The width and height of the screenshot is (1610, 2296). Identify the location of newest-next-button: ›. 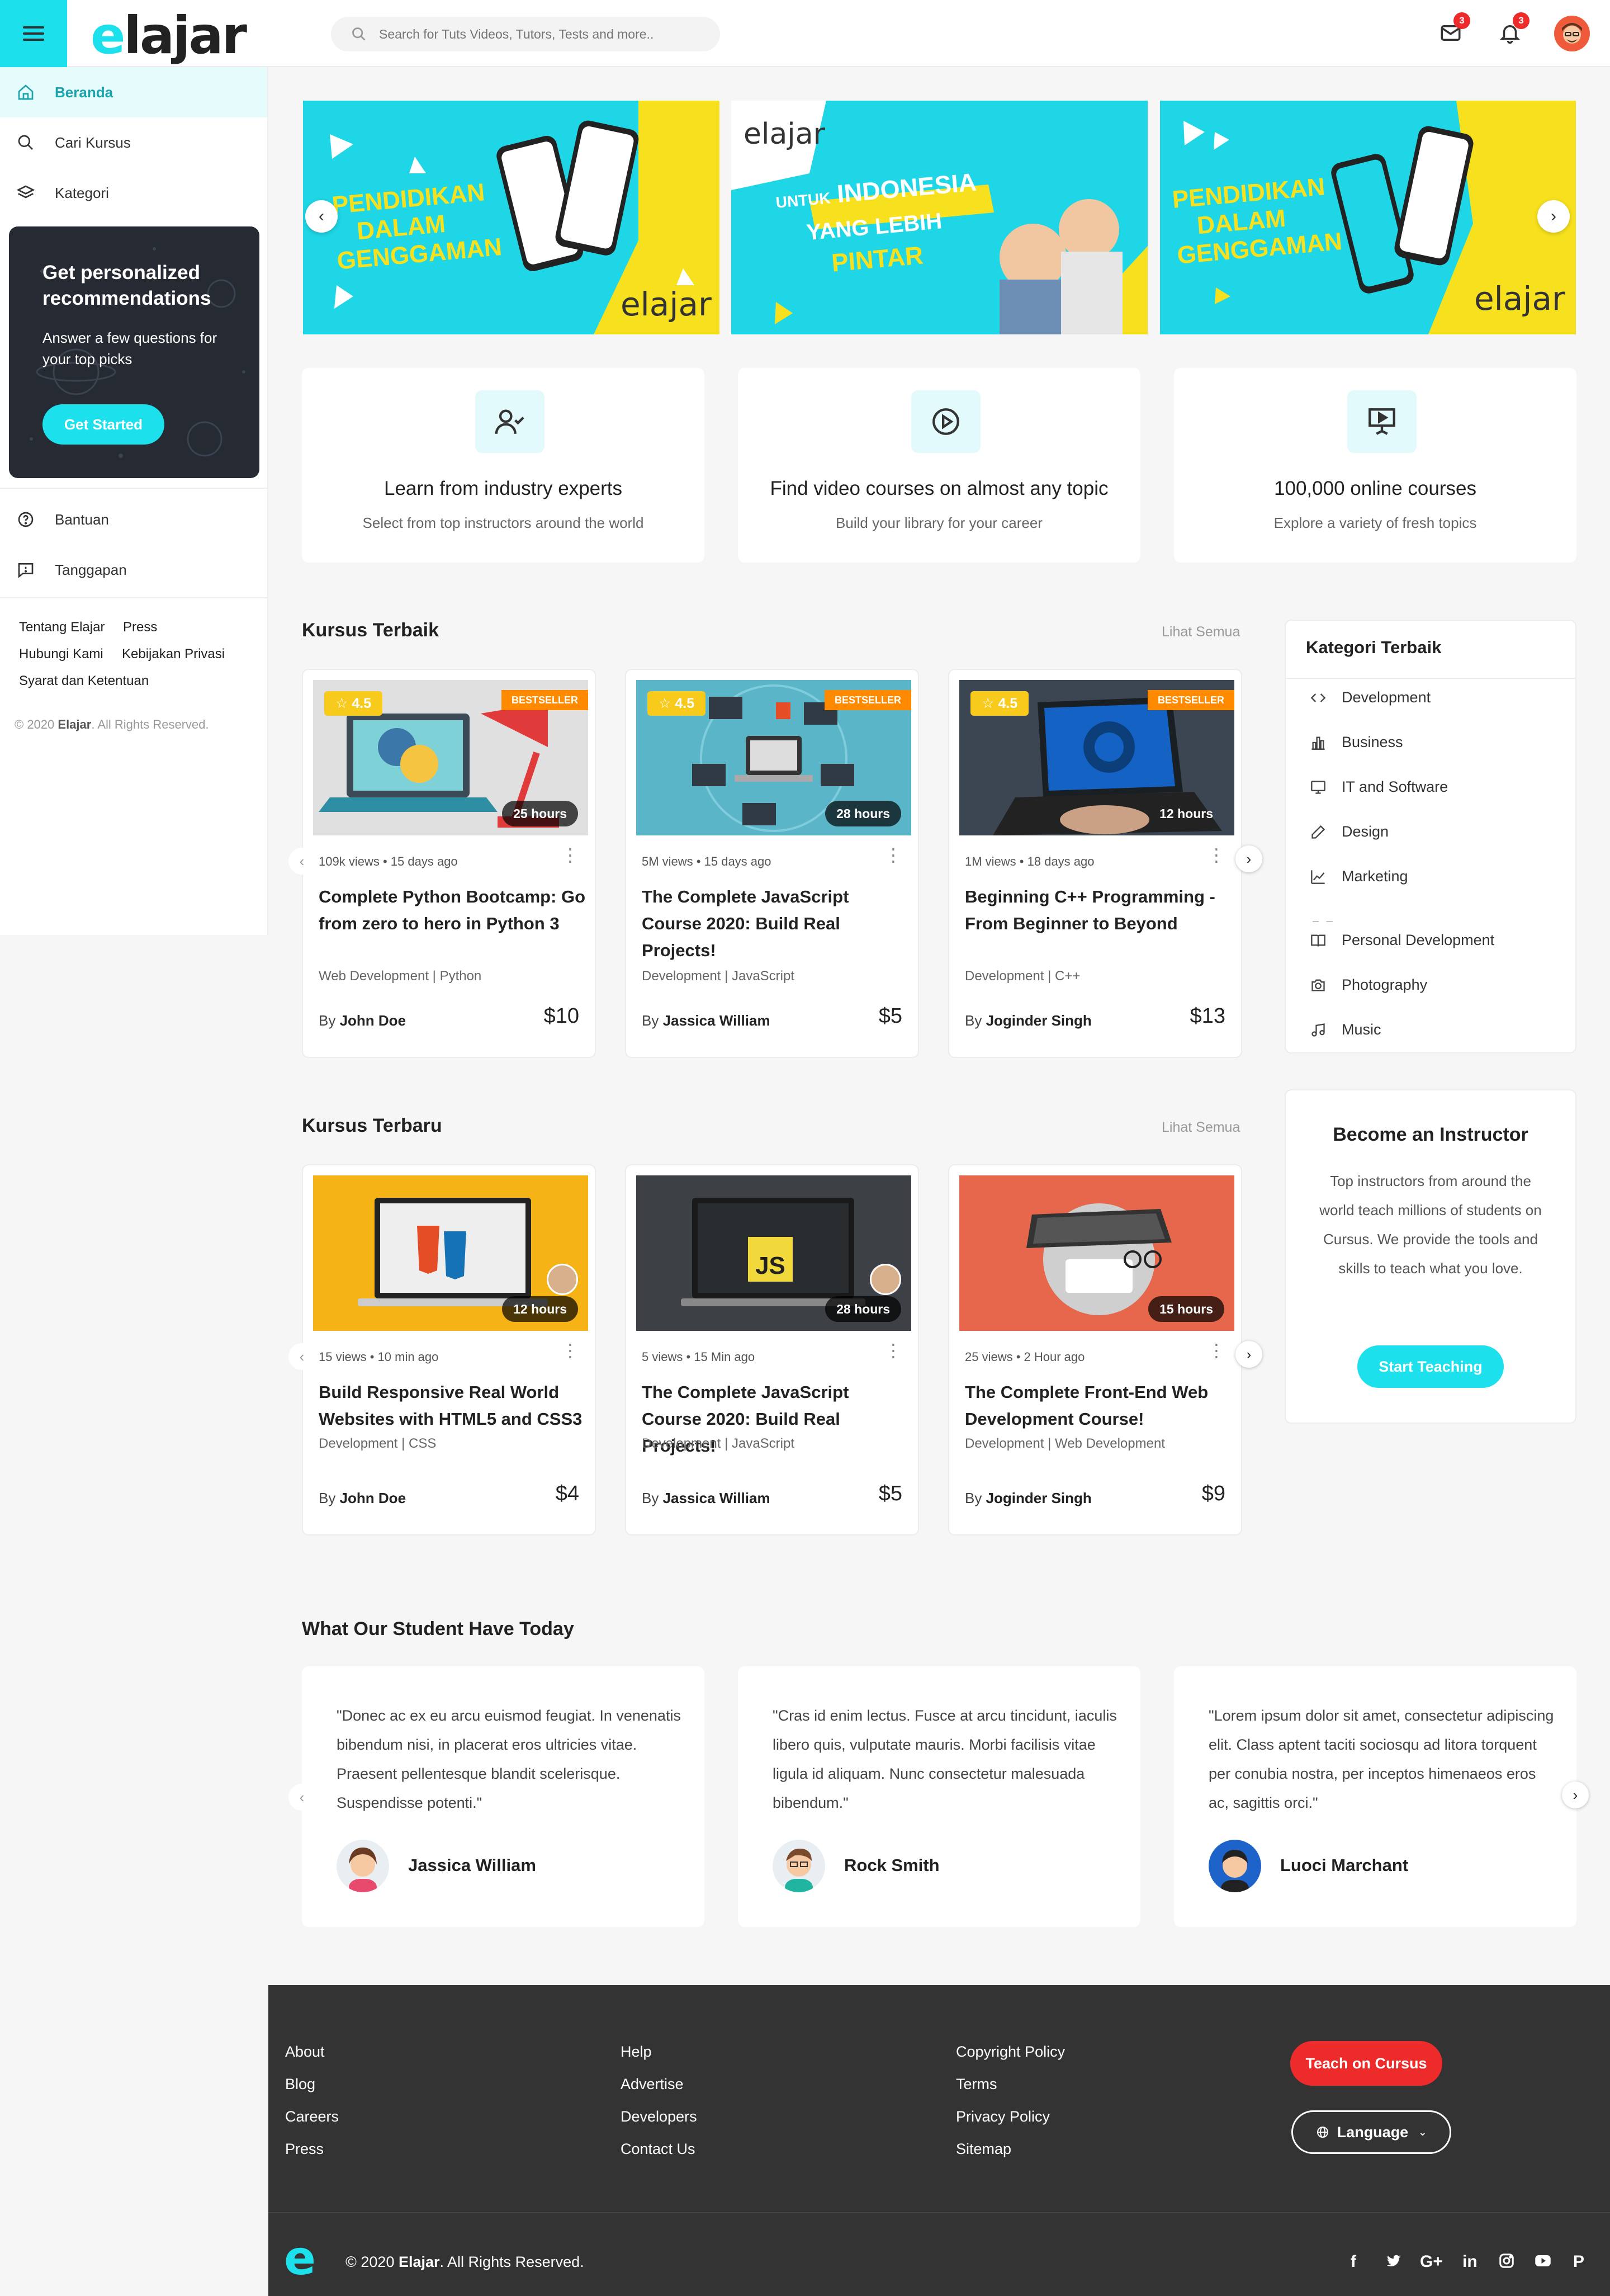
(1249, 1354).